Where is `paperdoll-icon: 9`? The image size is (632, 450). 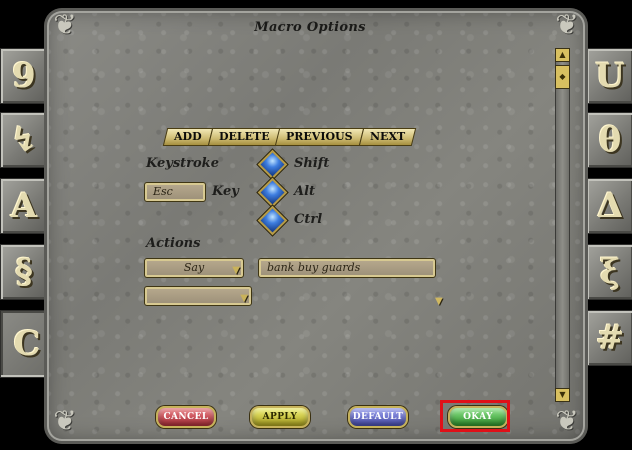 paperdoll-icon: 9 is located at coordinates (24, 76).